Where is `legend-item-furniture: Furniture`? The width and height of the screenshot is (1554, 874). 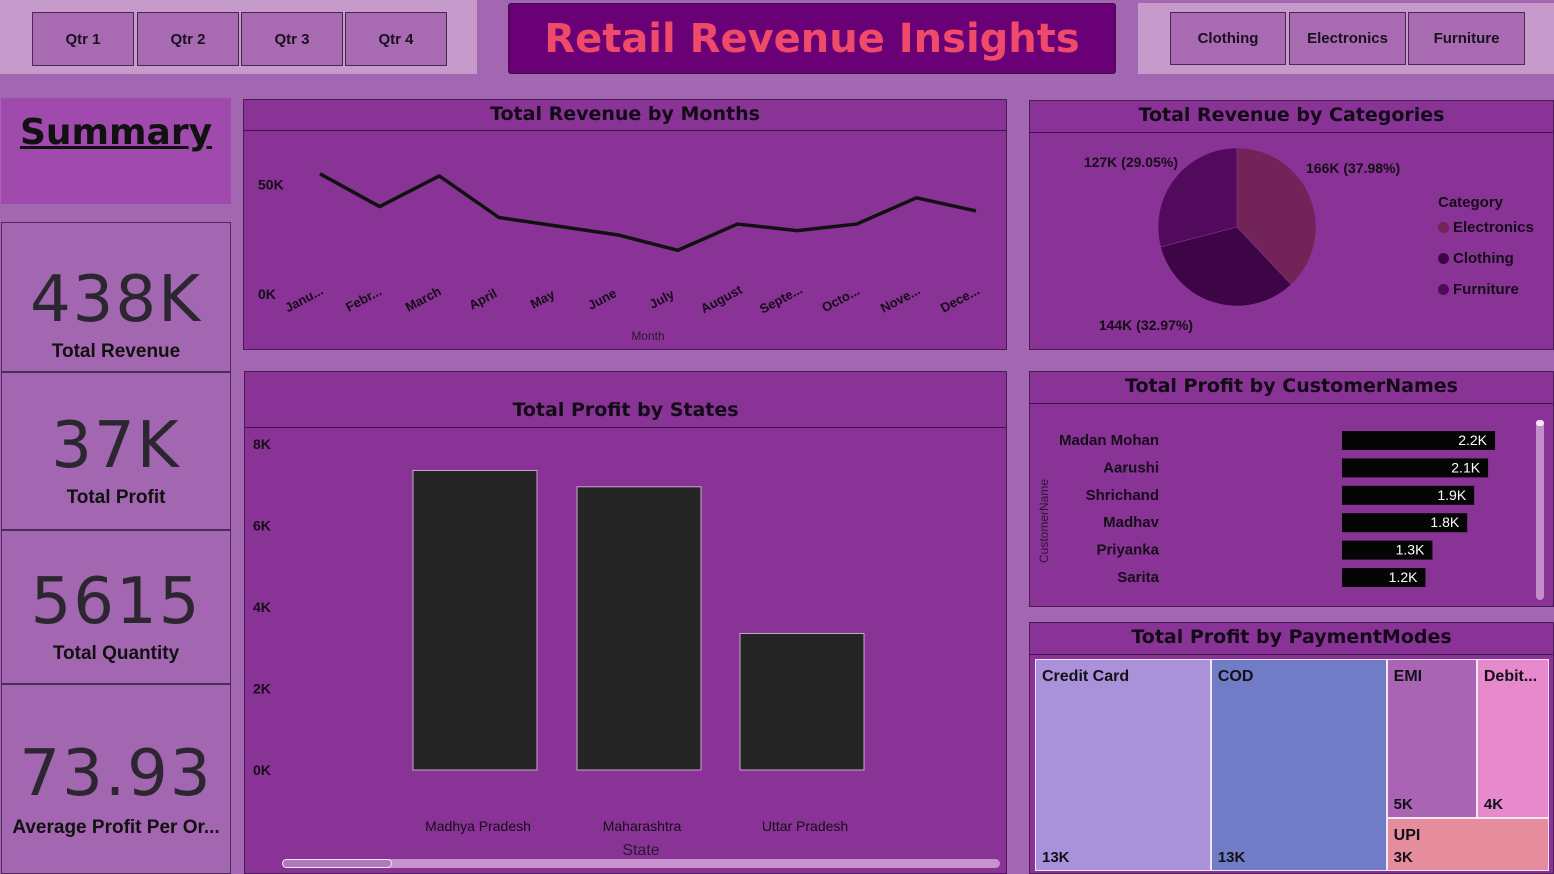 legend-item-furniture: Furniture is located at coordinates (1486, 289).